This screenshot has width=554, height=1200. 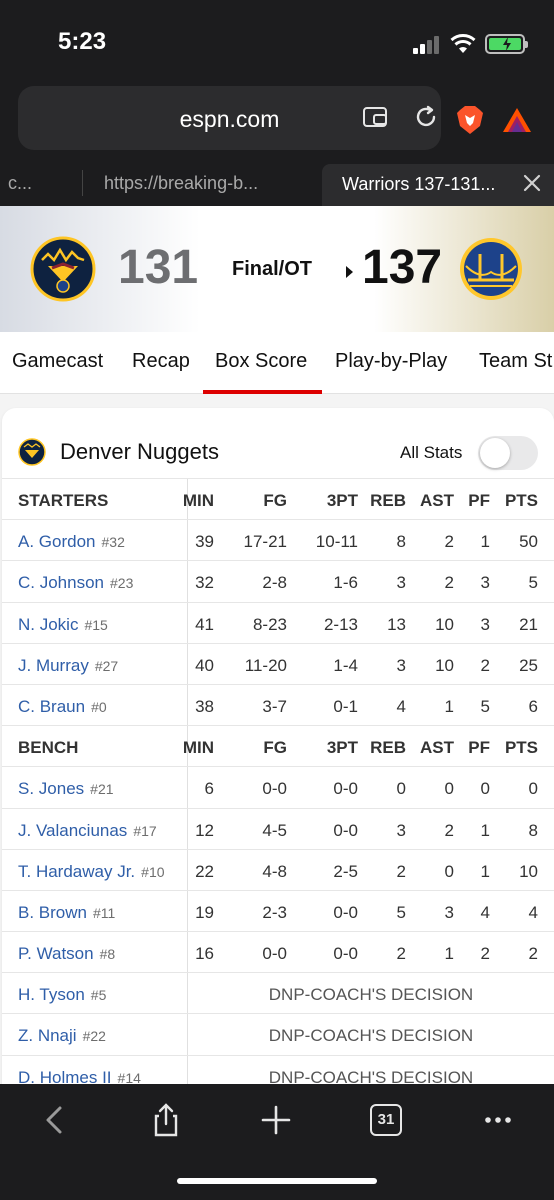 What do you see at coordinates (532, 183) in the screenshot?
I see `close-icon` at bounding box center [532, 183].